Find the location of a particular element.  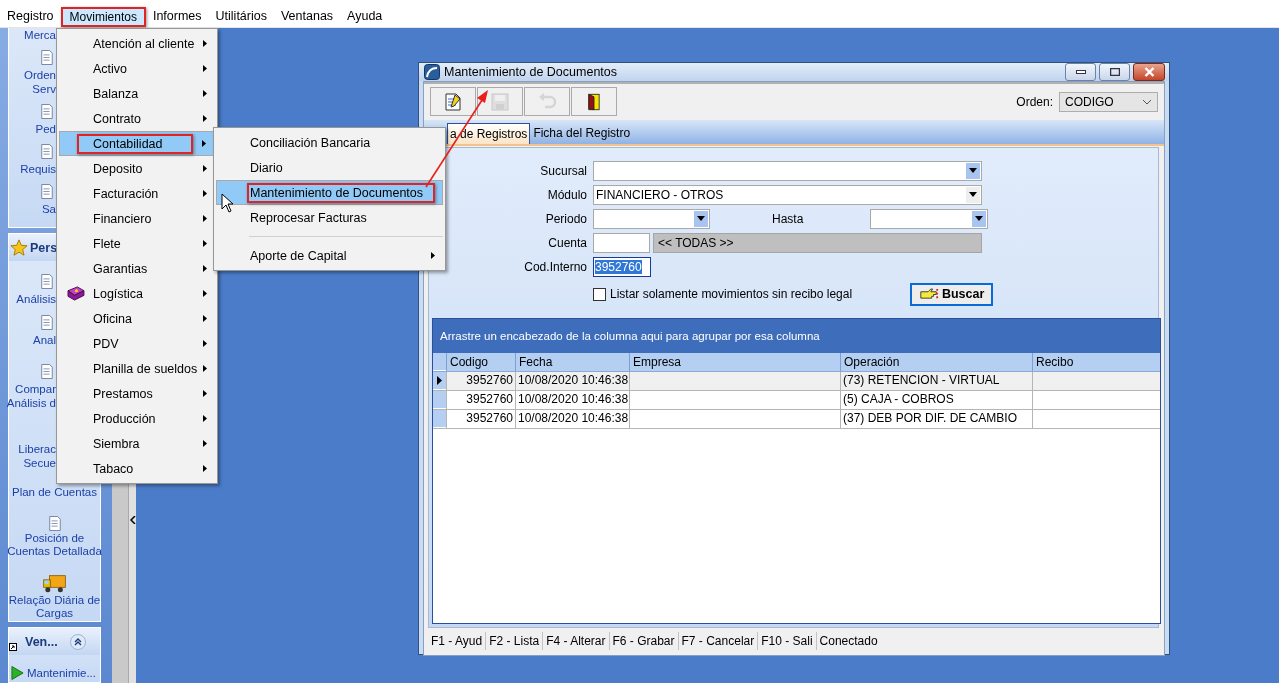

order-label: Orden: is located at coordinates (1034, 101).